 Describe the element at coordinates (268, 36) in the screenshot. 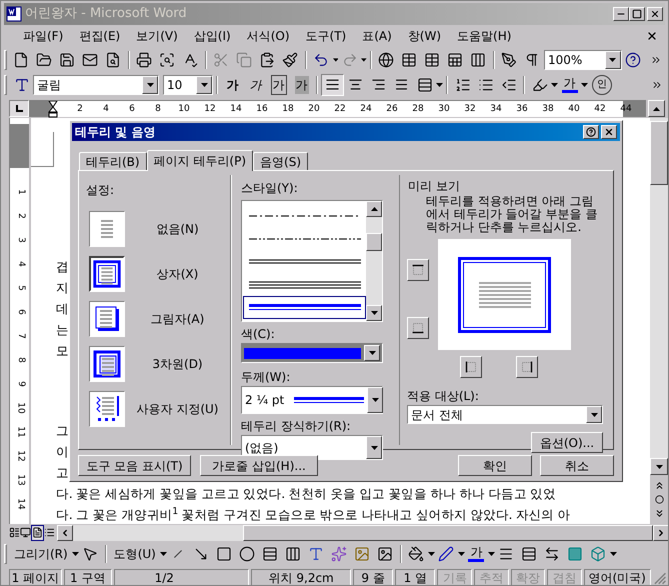

I see `menu-item: 서식(O)` at that location.